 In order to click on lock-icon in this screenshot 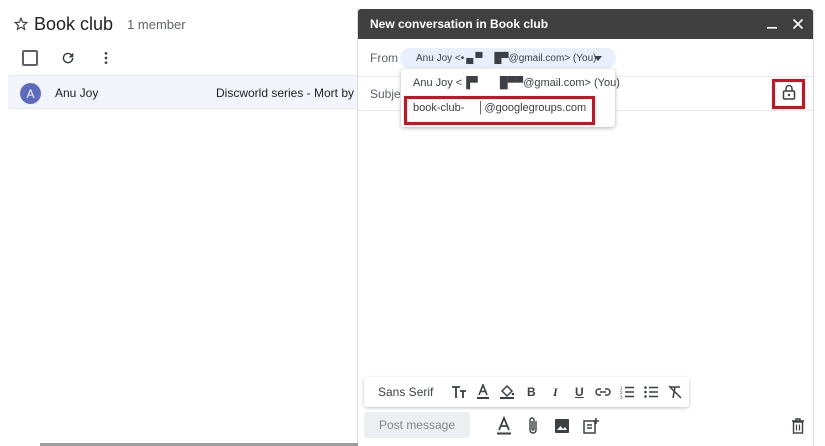, I will do `click(789, 94)`.